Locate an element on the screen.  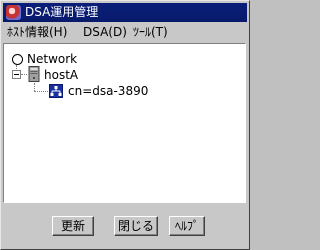
close-button: 閉じる is located at coordinates (136, 226).